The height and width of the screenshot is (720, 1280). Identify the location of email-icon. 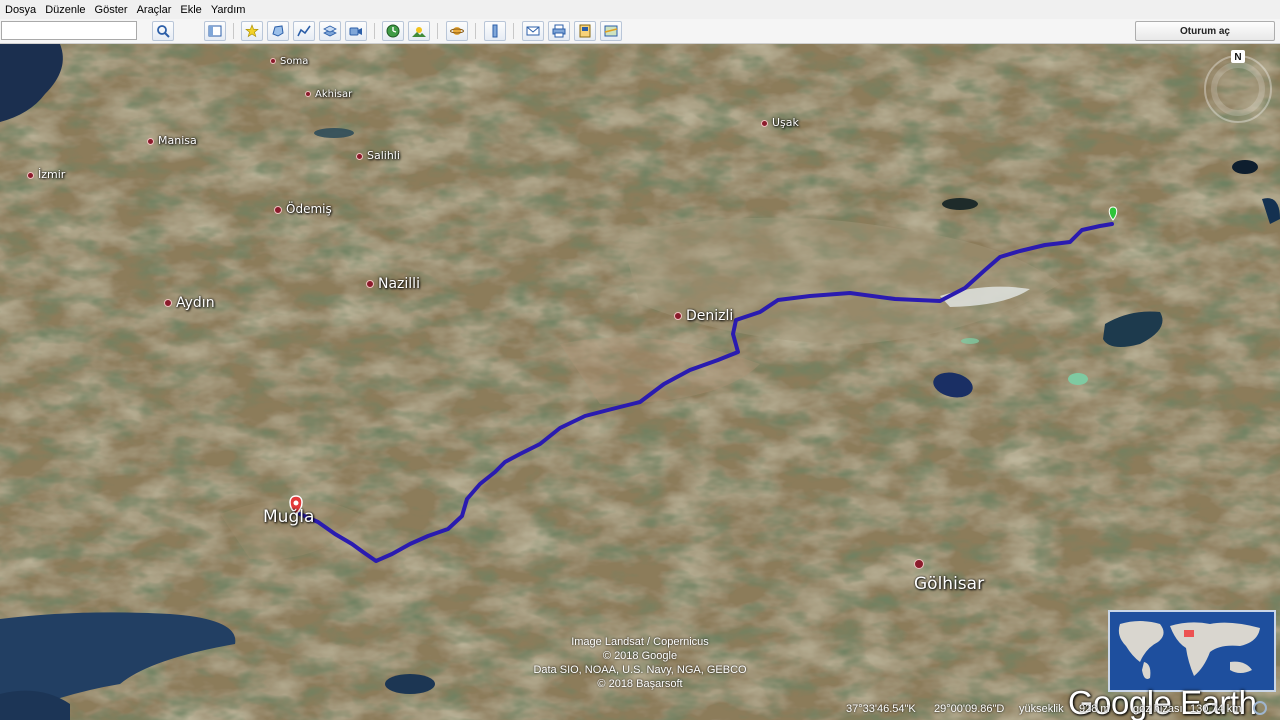
(533, 31).